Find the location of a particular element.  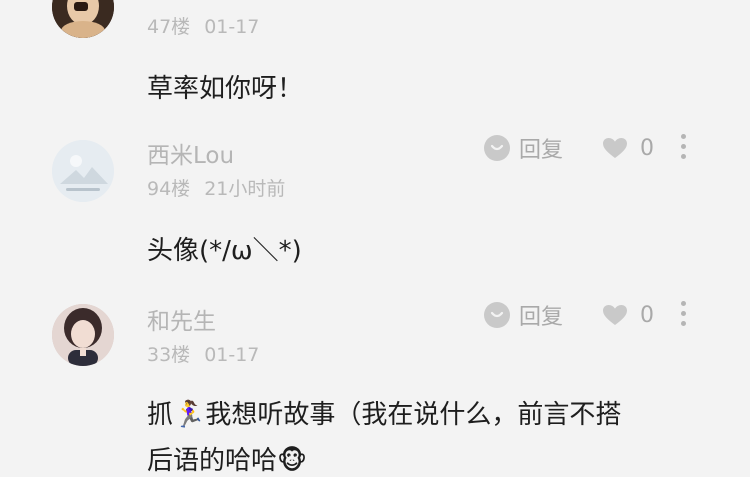

comment-meta: 33楼 01-17 is located at coordinates (203, 353).